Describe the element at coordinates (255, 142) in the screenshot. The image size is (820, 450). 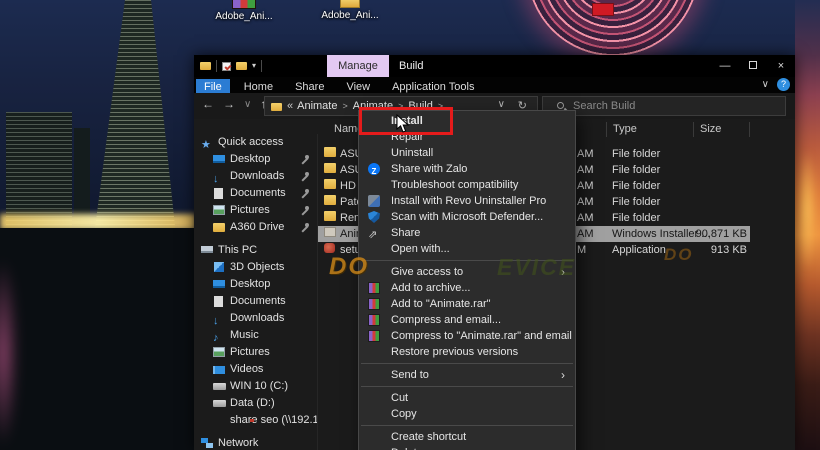
I see `sidebar-item-quick-access: Quick access` at that location.